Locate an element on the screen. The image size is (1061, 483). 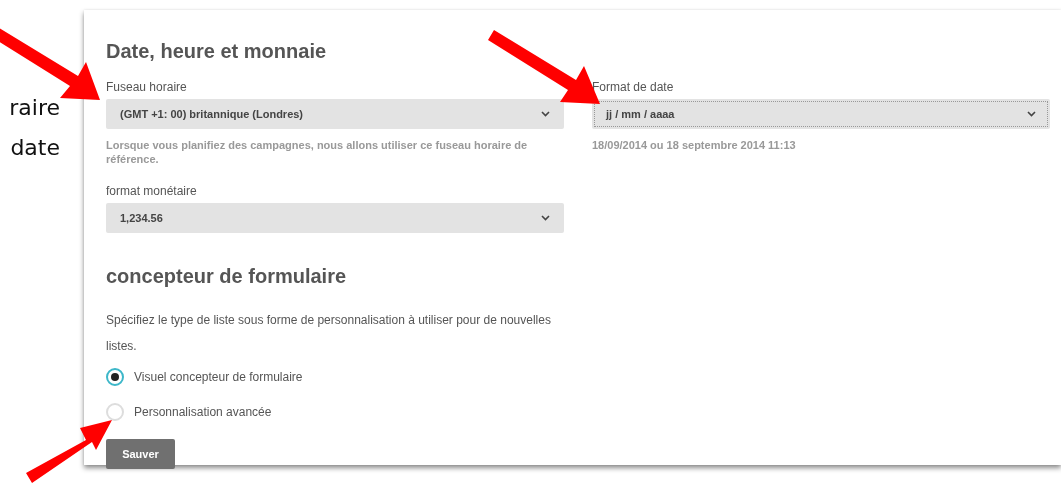
description-text: Spécifiez le type de liste sous forme de personnalisation à utiliser pour de nouvelles listes. is located at coordinates (329, 333).